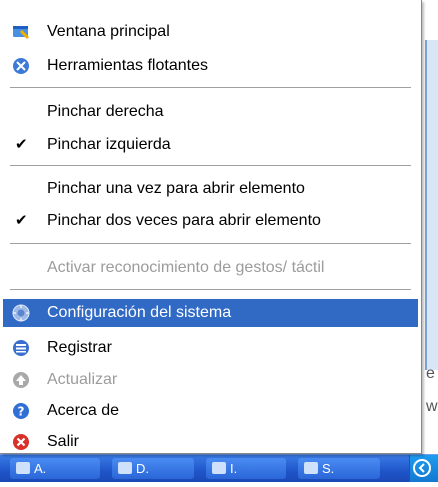  What do you see at coordinates (210, 442) in the screenshot?
I see `menu-item-exit: Salir` at bounding box center [210, 442].